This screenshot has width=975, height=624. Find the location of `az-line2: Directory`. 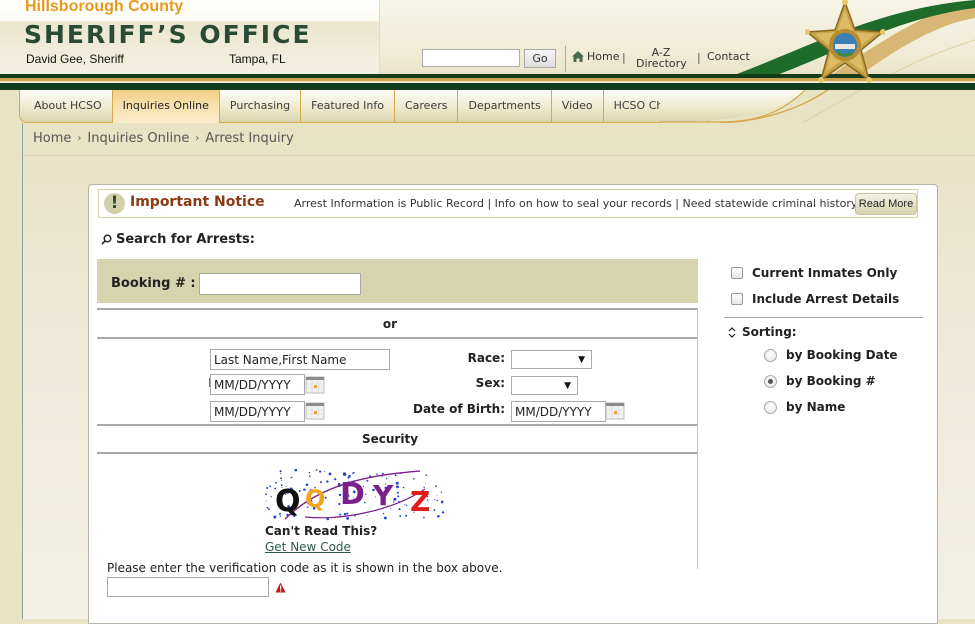

az-line2: Directory is located at coordinates (661, 63).